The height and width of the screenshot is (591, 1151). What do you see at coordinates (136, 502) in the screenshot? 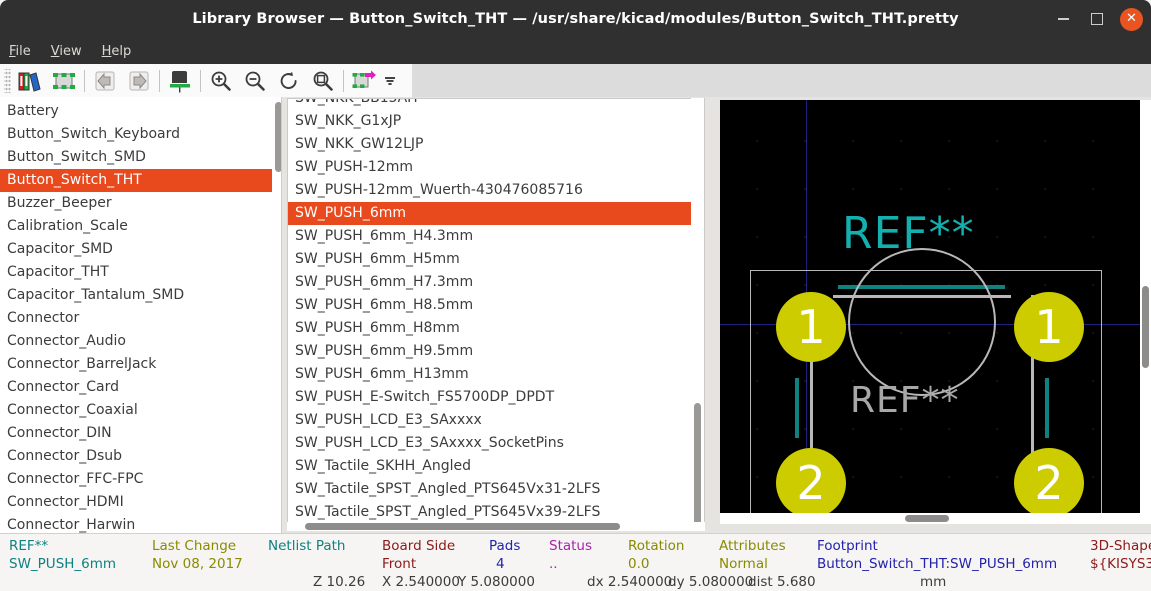
I see `library-item: Connector_HDMI` at bounding box center [136, 502].